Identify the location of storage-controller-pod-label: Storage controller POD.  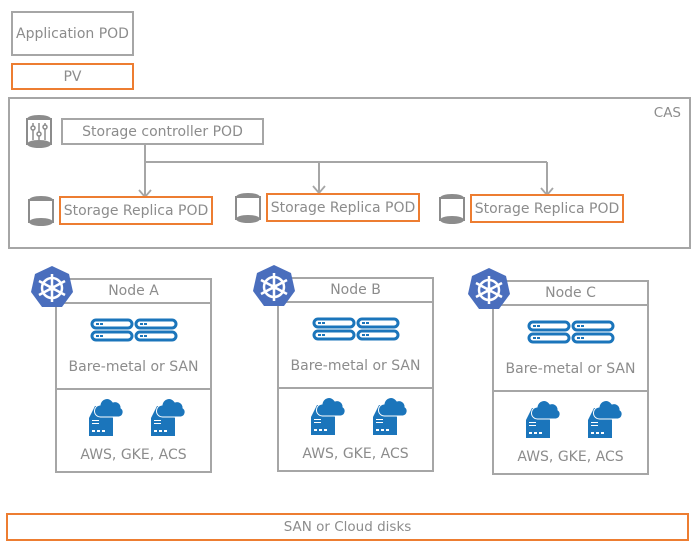
(162, 131).